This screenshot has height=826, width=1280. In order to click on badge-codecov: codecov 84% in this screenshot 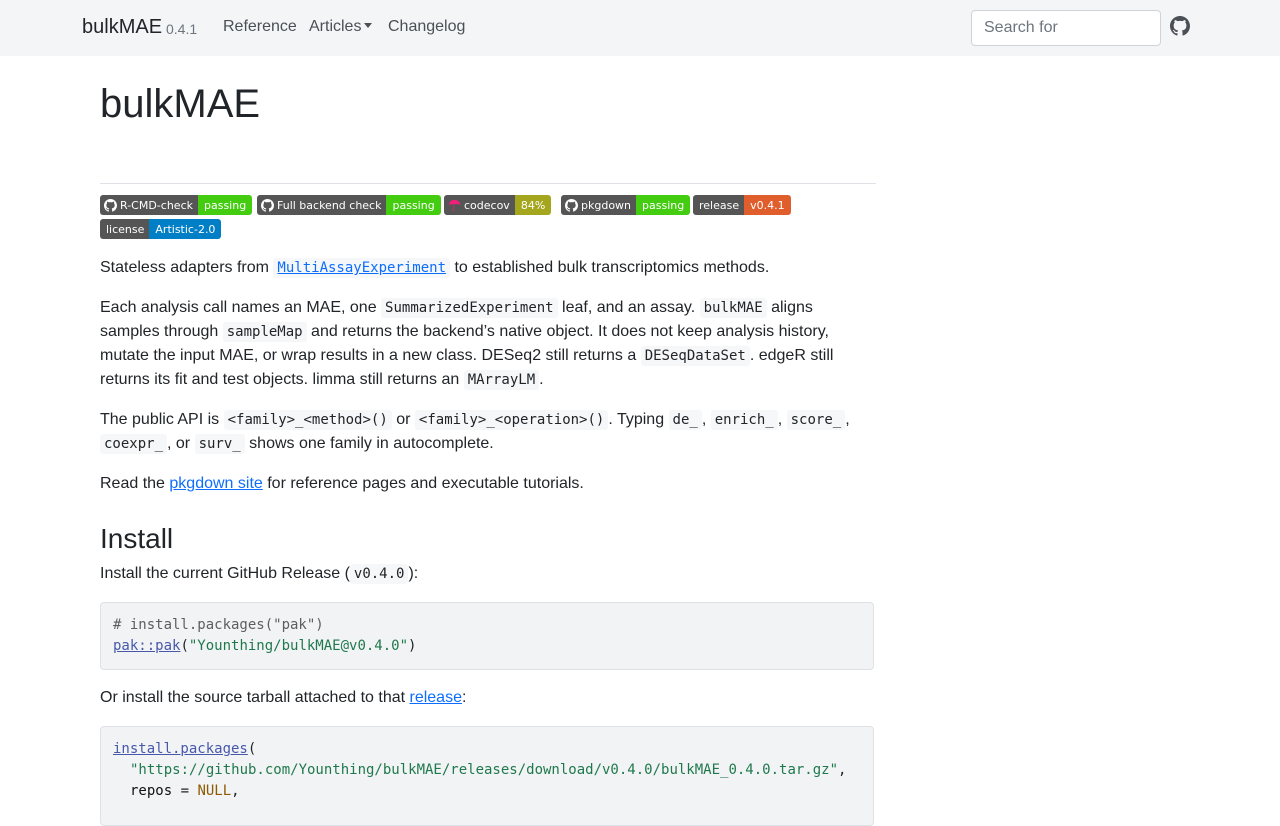, I will do `click(498, 205)`.